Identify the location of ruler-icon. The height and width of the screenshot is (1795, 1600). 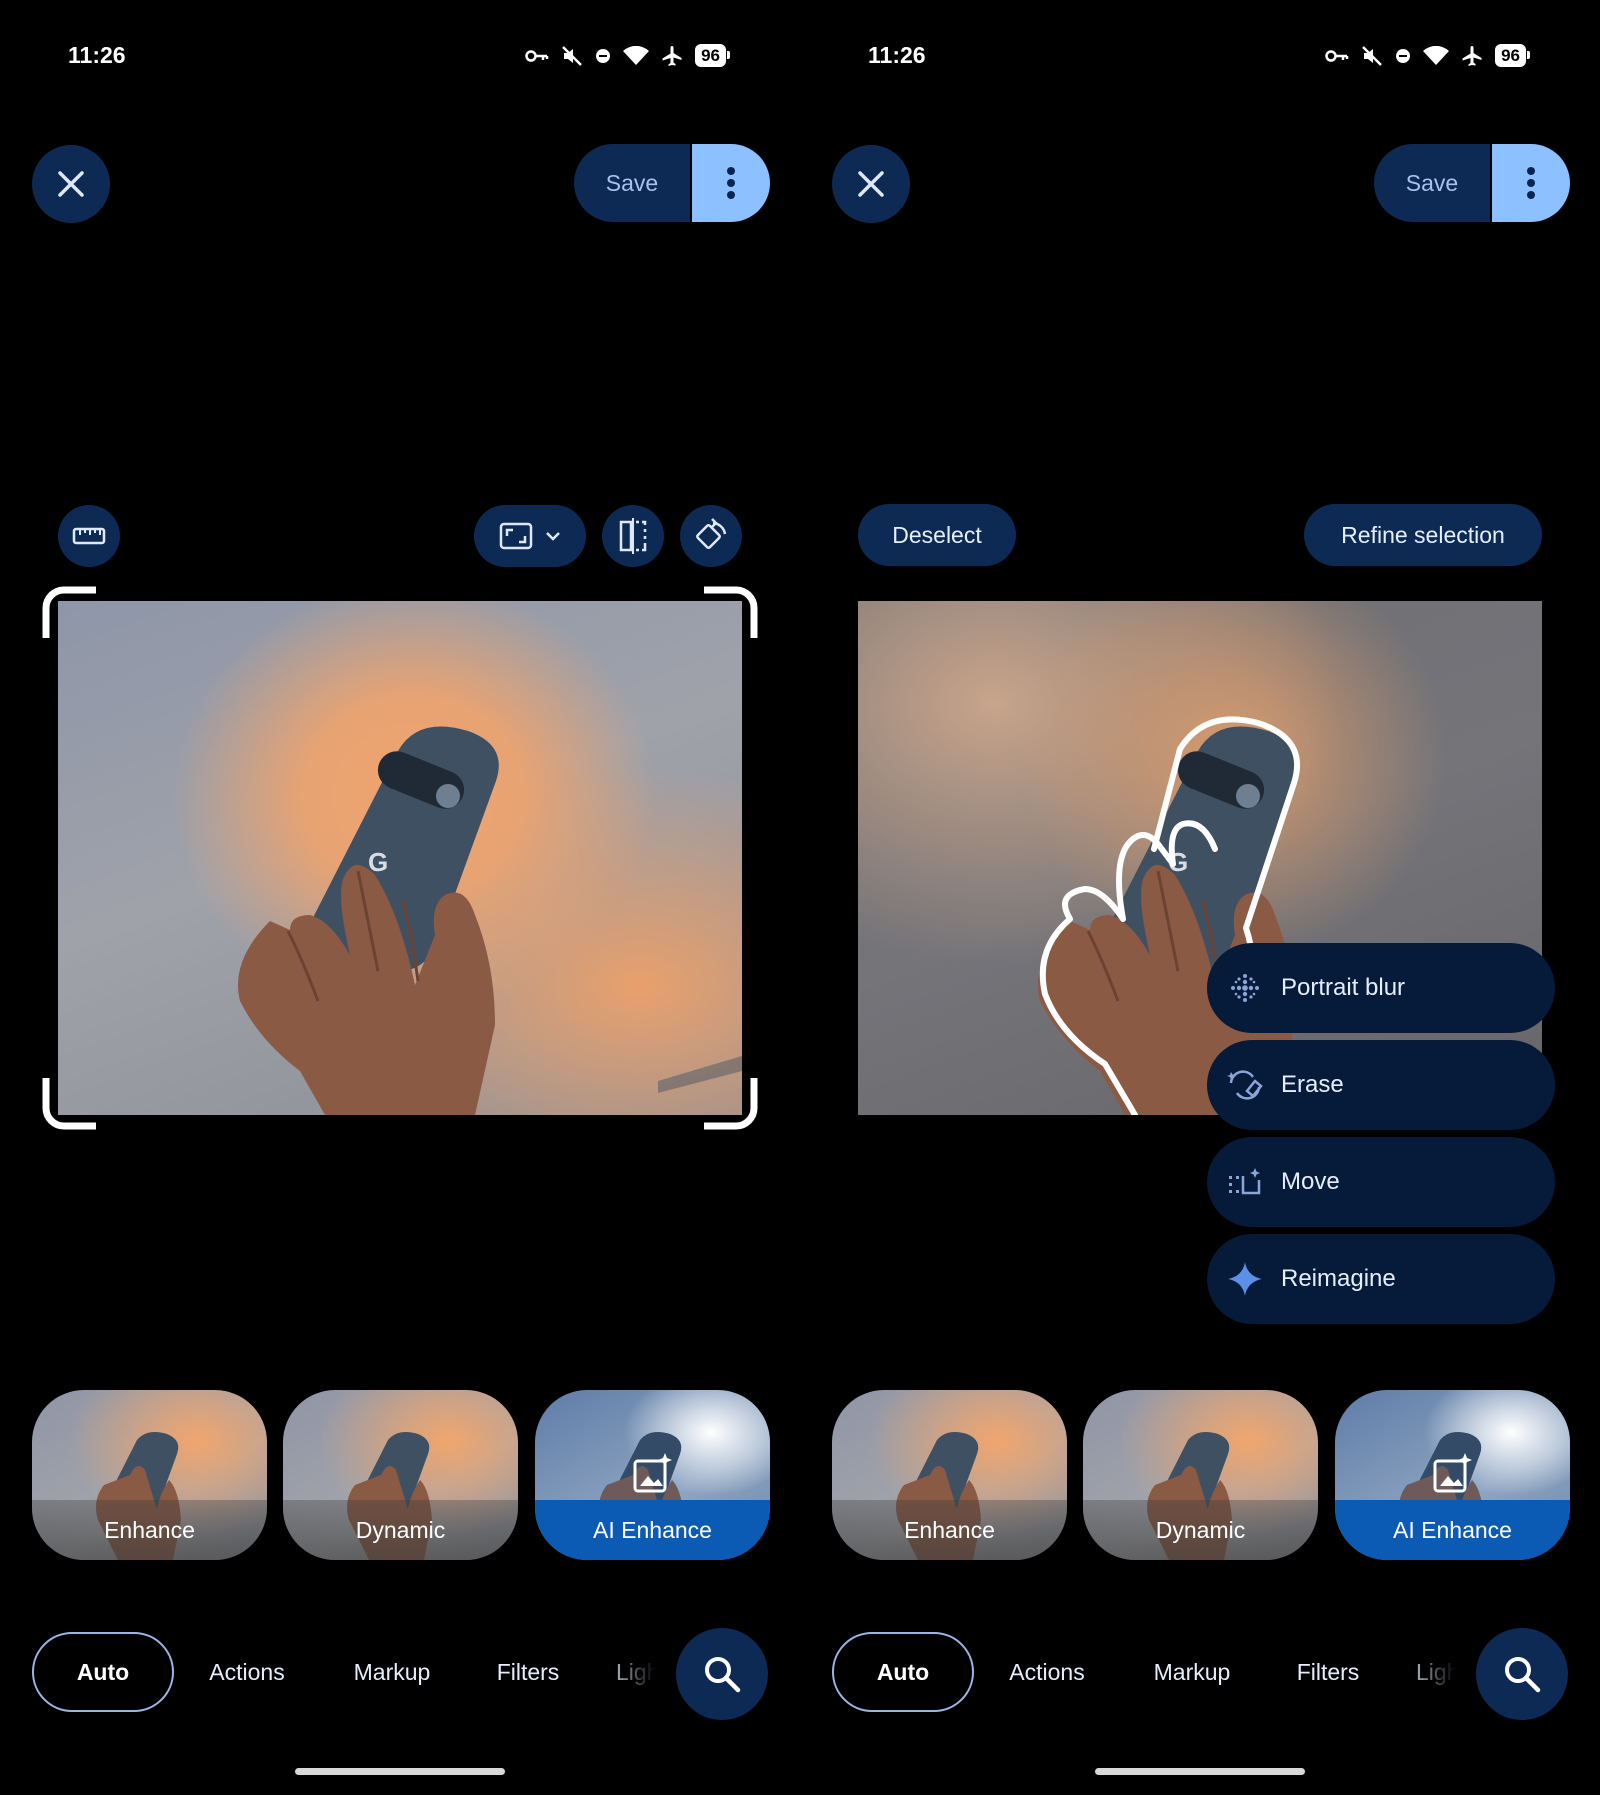
(89, 536).